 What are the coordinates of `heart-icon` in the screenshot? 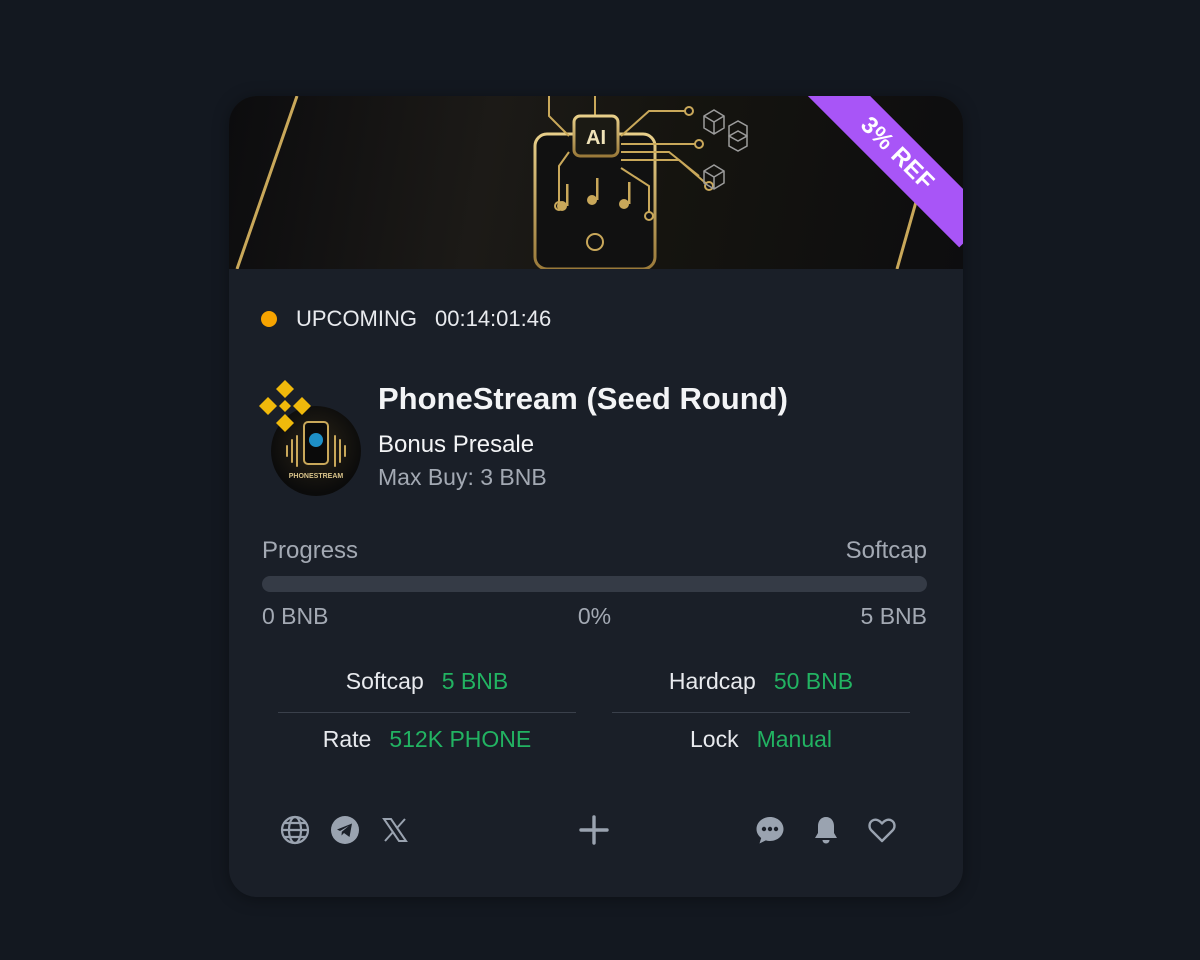 It's located at (882, 830).